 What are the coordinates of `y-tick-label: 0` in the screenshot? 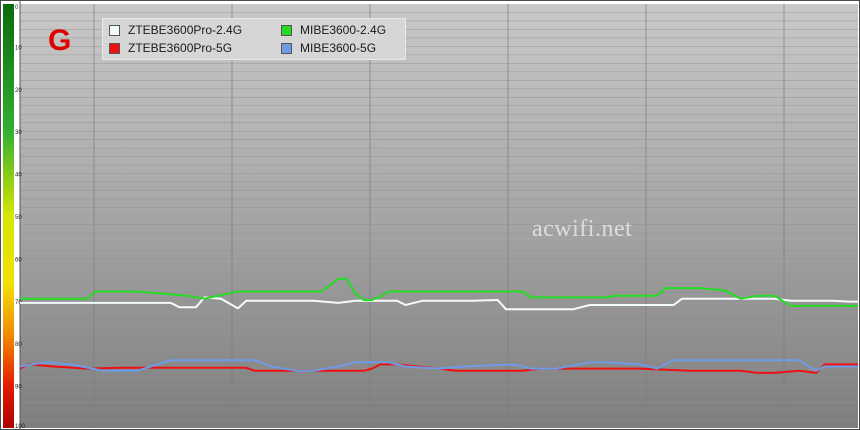 It's located at (17, 8).